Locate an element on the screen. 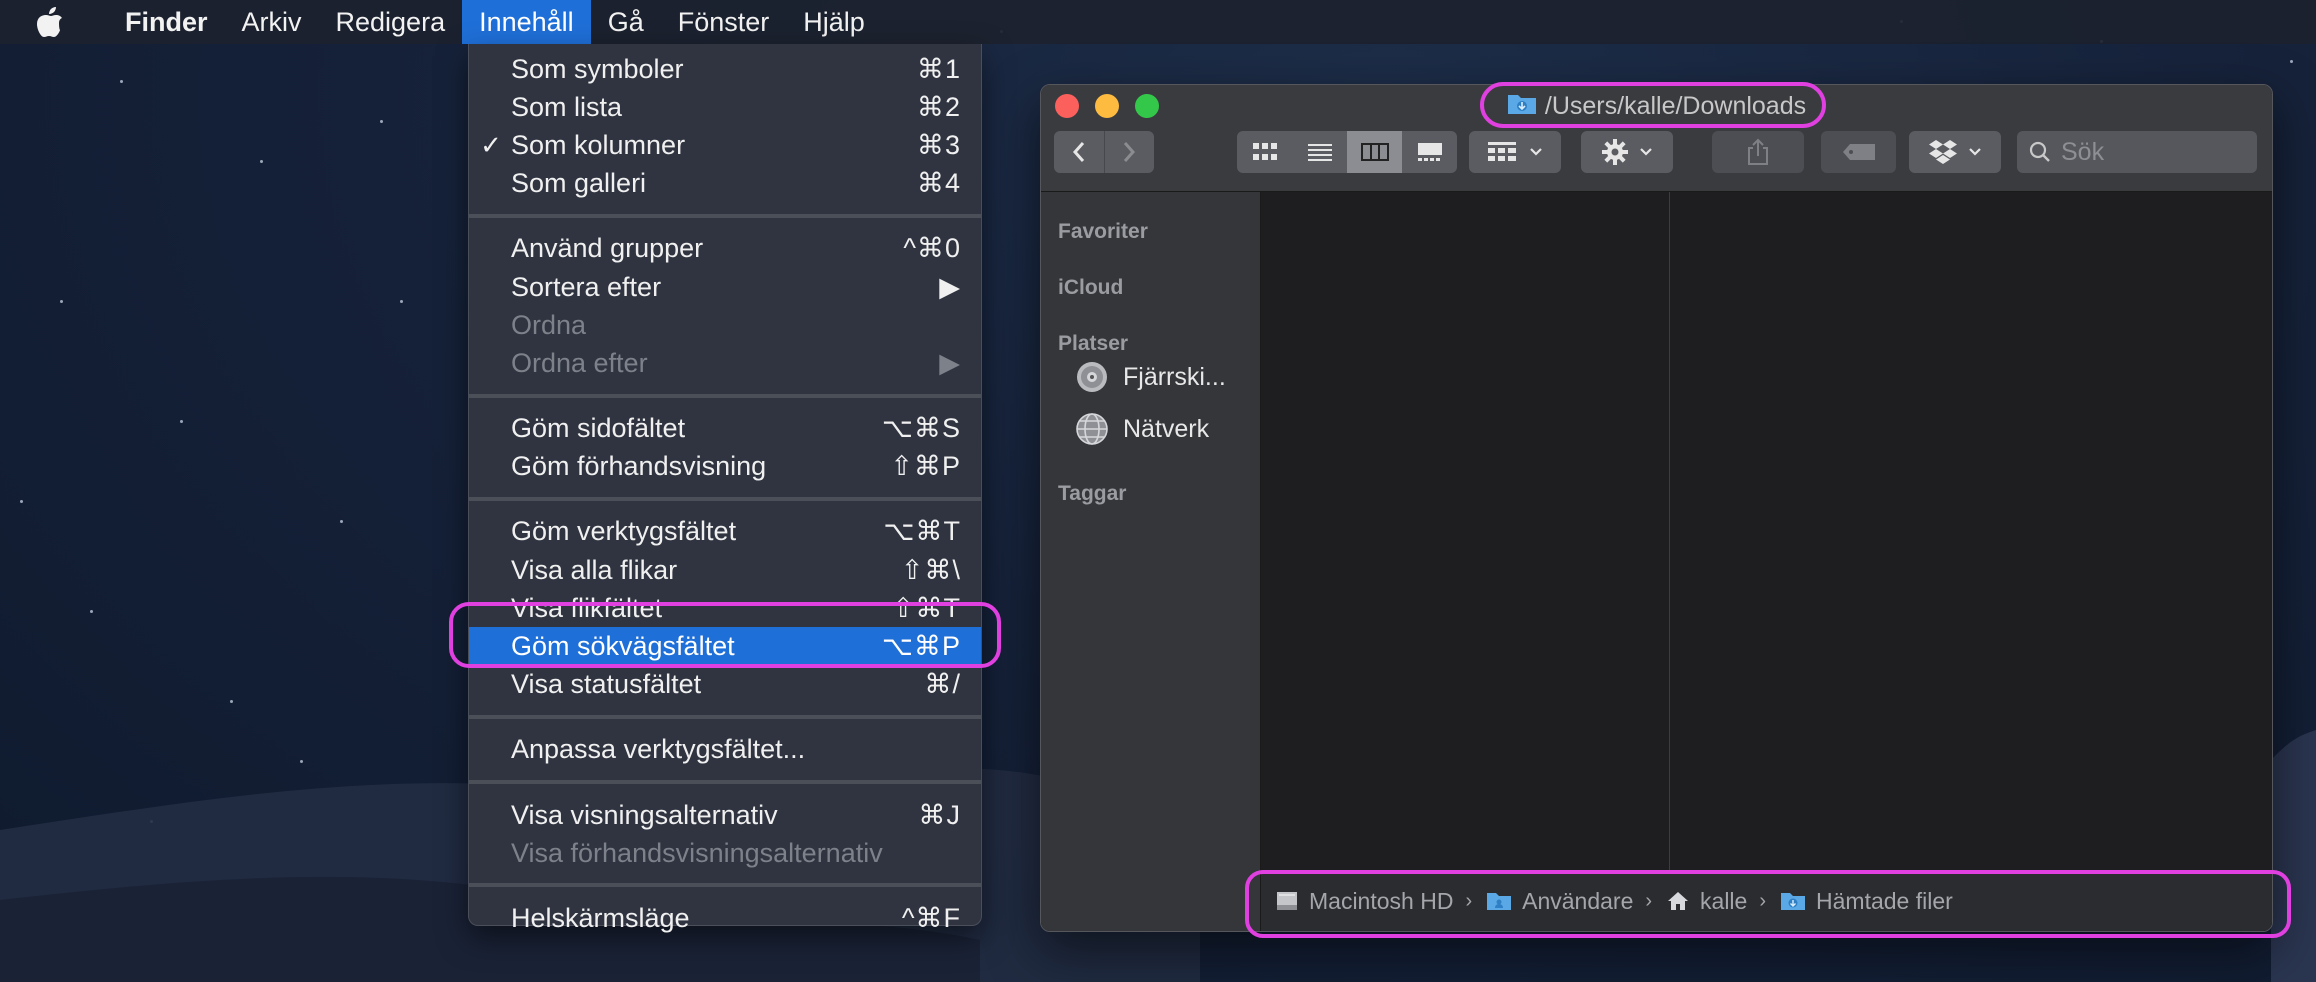 The width and height of the screenshot is (2316, 982). menu-item-label: Som galleri is located at coordinates (579, 183).